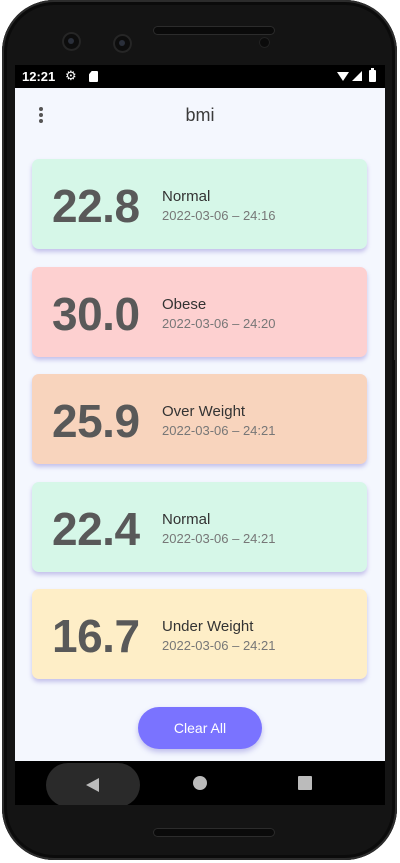 This screenshot has height=863, width=400. What do you see at coordinates (264, 42) in the screenshot?
I see `proximity-sensor` at bounding box center [264, 42].